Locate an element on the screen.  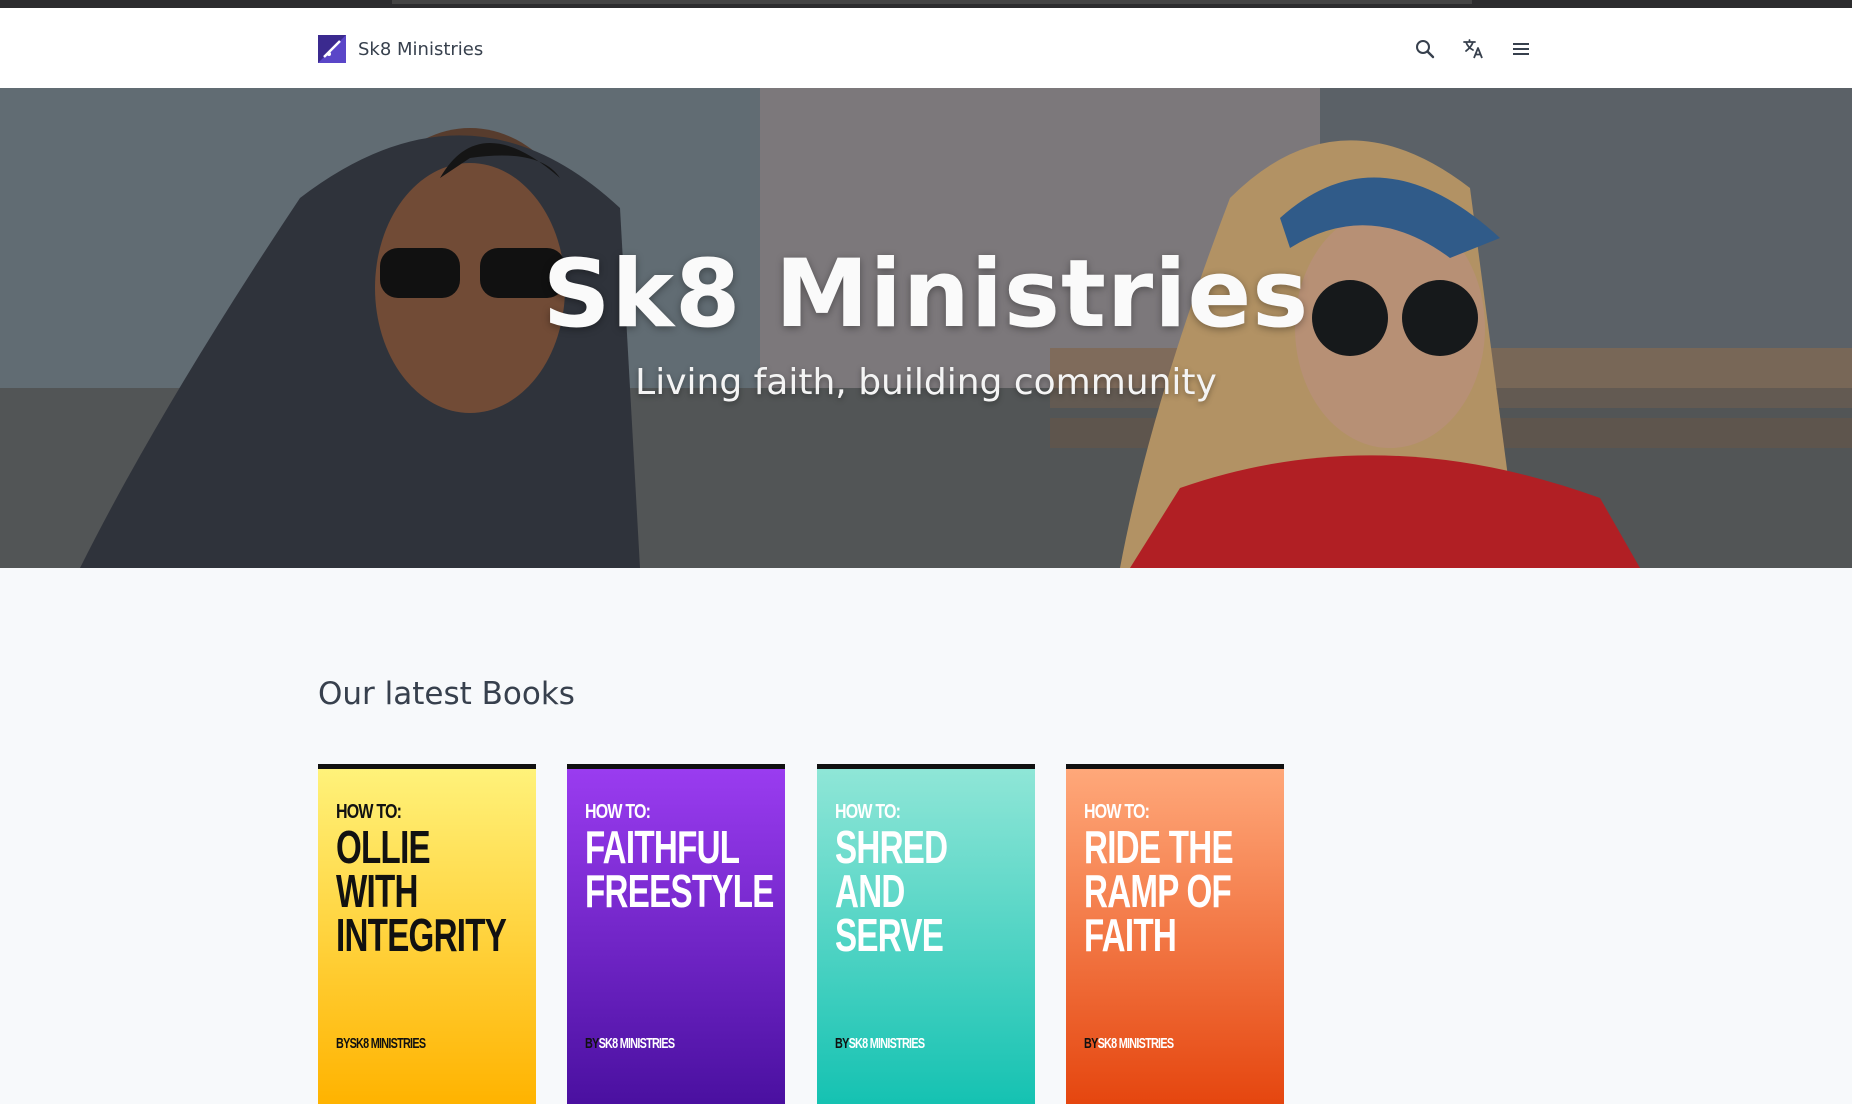
search-button is located at coordinates (1425, 49).